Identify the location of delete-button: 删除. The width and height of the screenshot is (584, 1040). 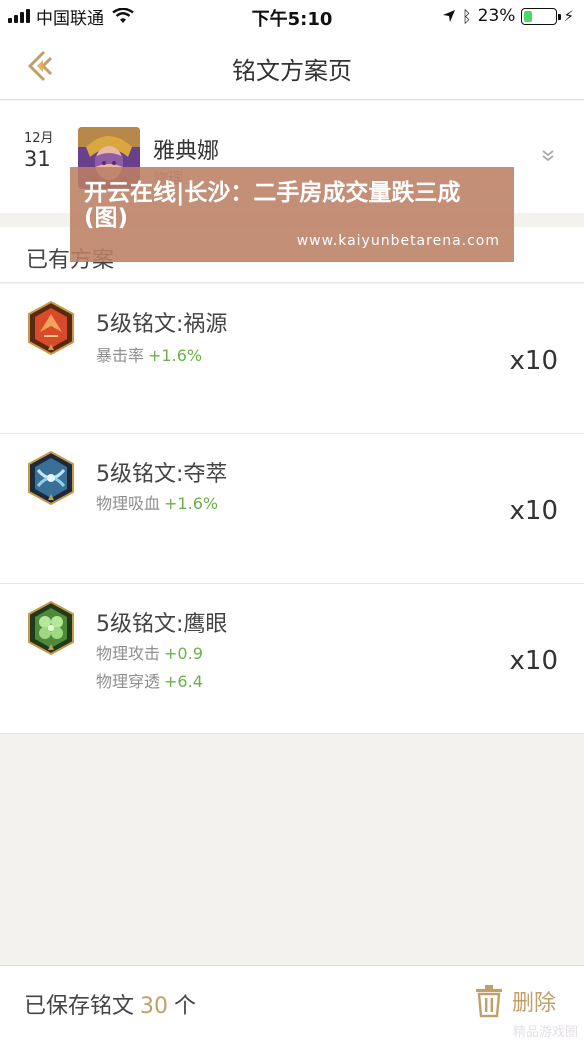
(515, 1001).